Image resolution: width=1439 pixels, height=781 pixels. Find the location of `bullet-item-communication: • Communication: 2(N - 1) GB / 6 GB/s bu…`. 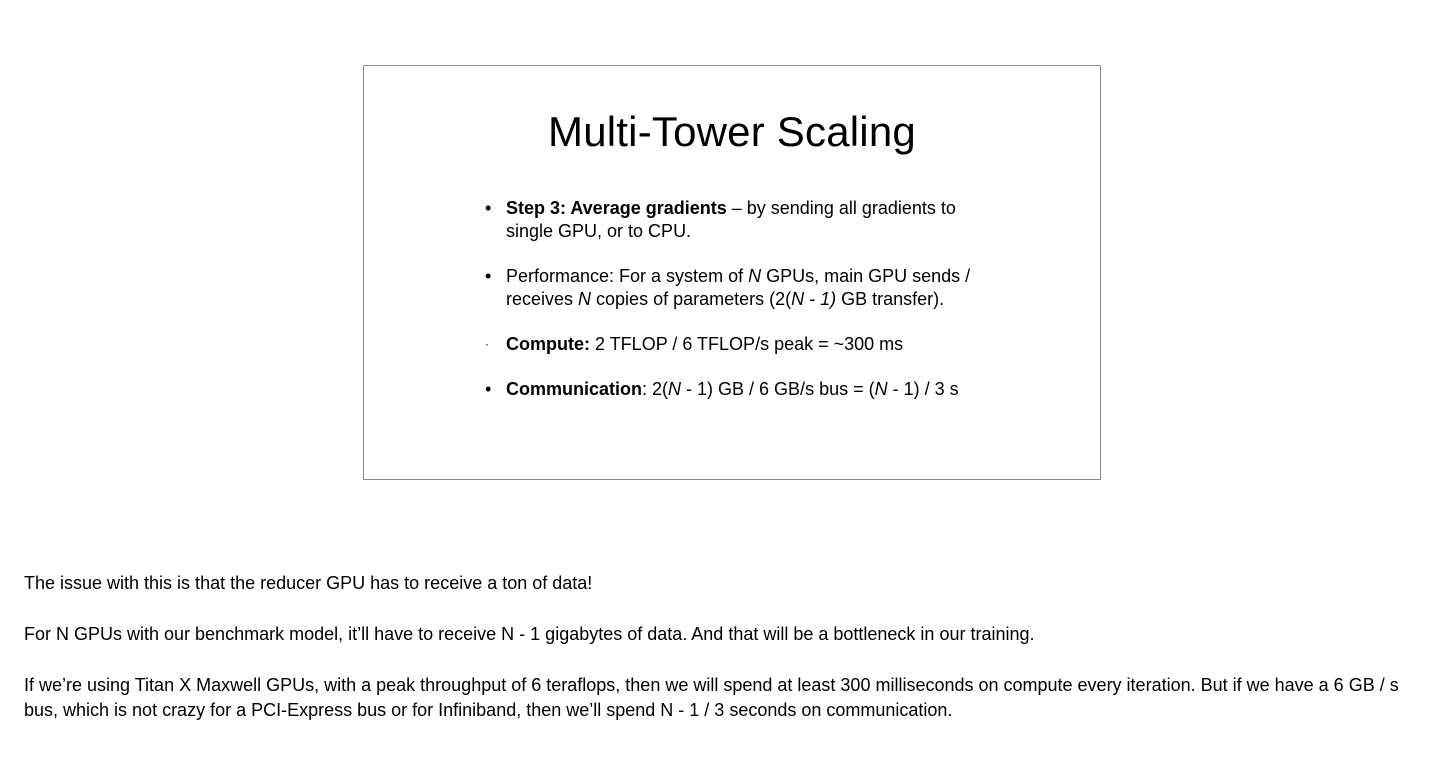

bullet-item-communication: • Communication: 2(N - 1) GB / 6 GB/s bu… is located at coordinates (745, 389).